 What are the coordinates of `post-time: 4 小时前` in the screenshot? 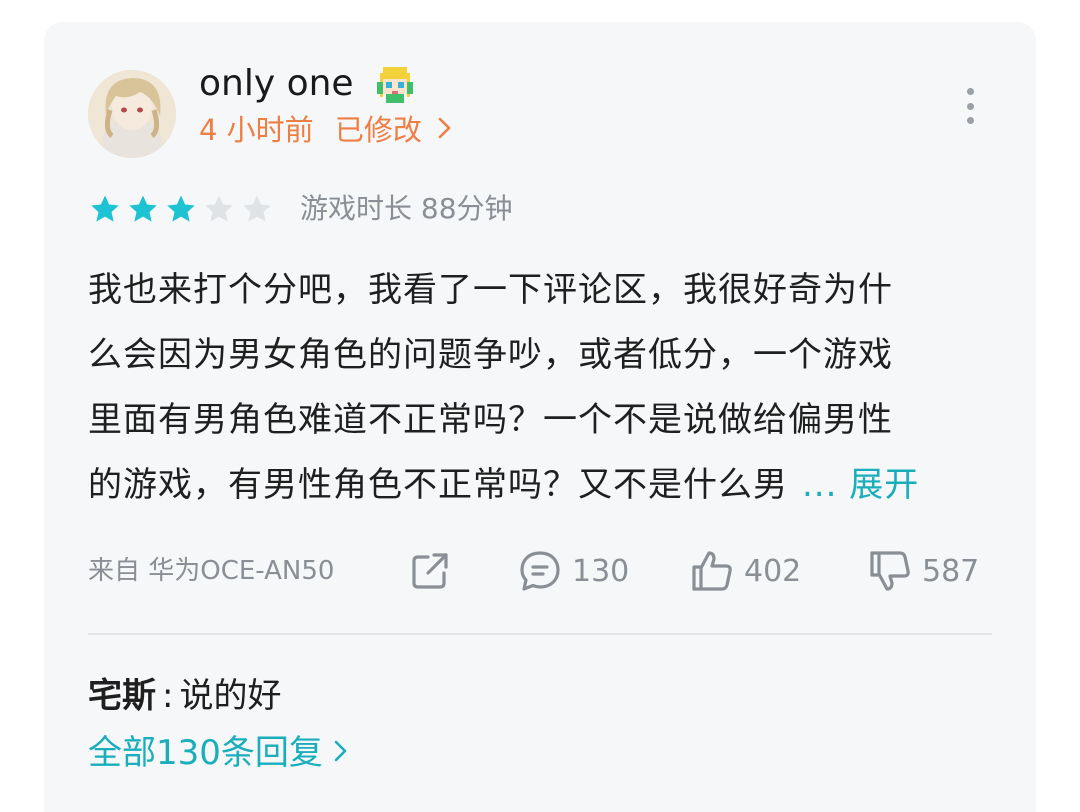 It's located at (256, 130).